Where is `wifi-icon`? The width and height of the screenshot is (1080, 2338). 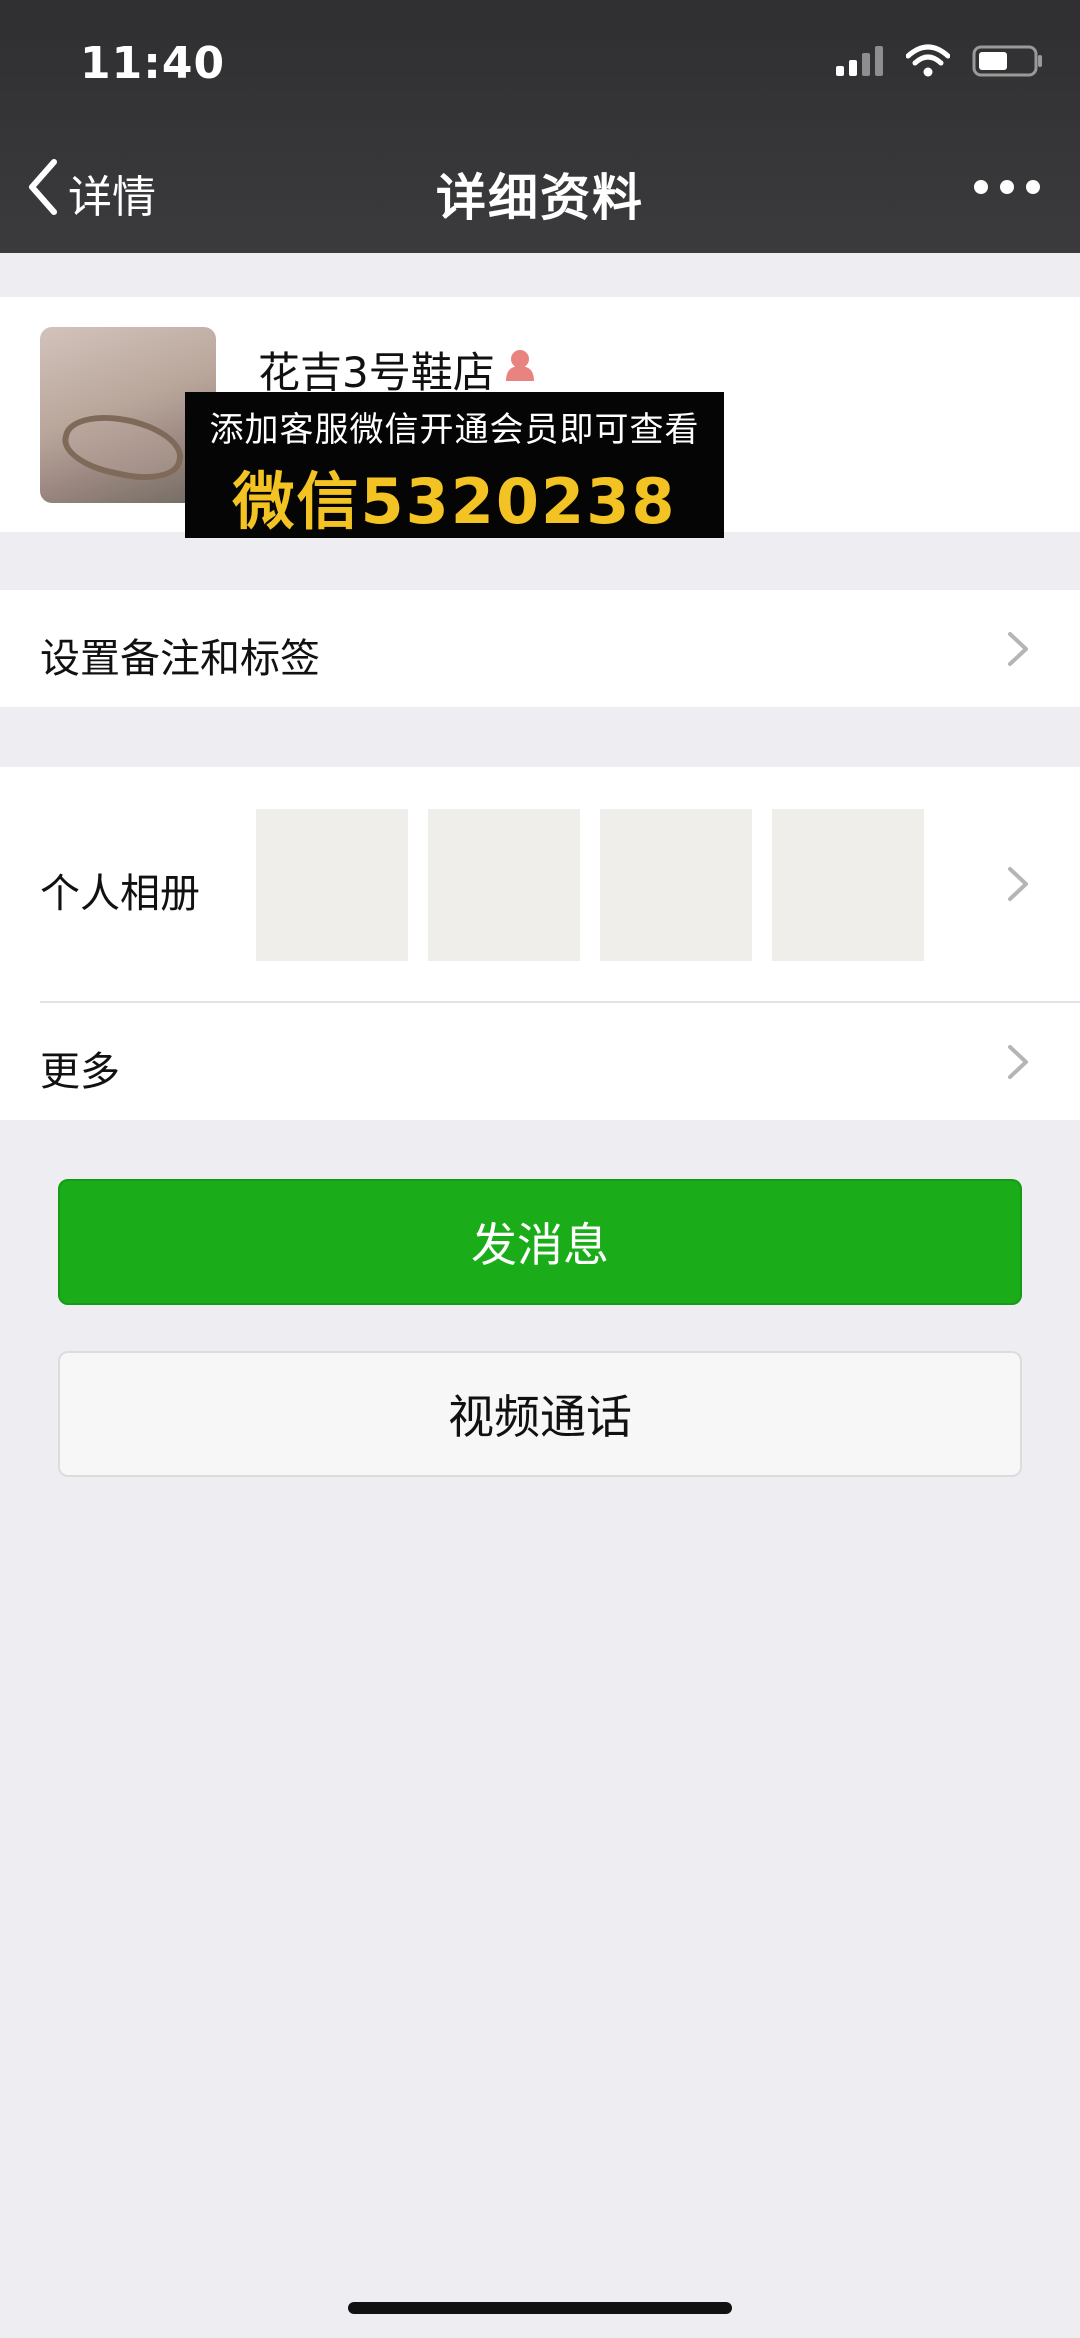
wifi-icon is located at coordinates (928, 63).